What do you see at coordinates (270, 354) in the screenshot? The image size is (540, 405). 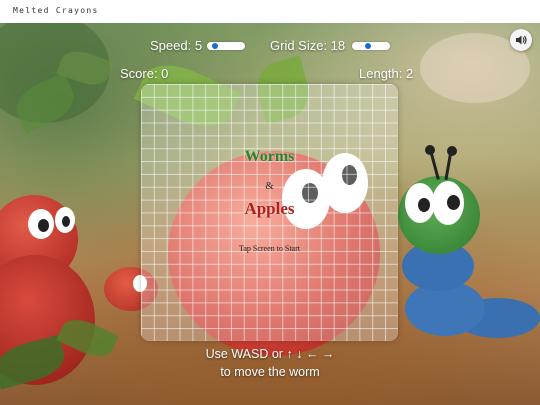 I see `instructions-line-1: Use WASD or ↑ ↓ ← →` at bounding box center [270, 354].